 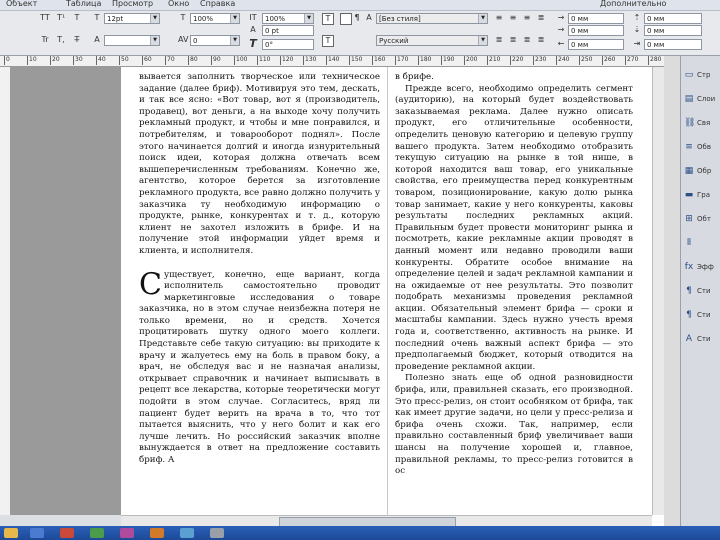 What do you see at coordinates (596, 18) in the screenshot?
I see `left-indent-field: 0 мм` at bounding box center [596, 18].